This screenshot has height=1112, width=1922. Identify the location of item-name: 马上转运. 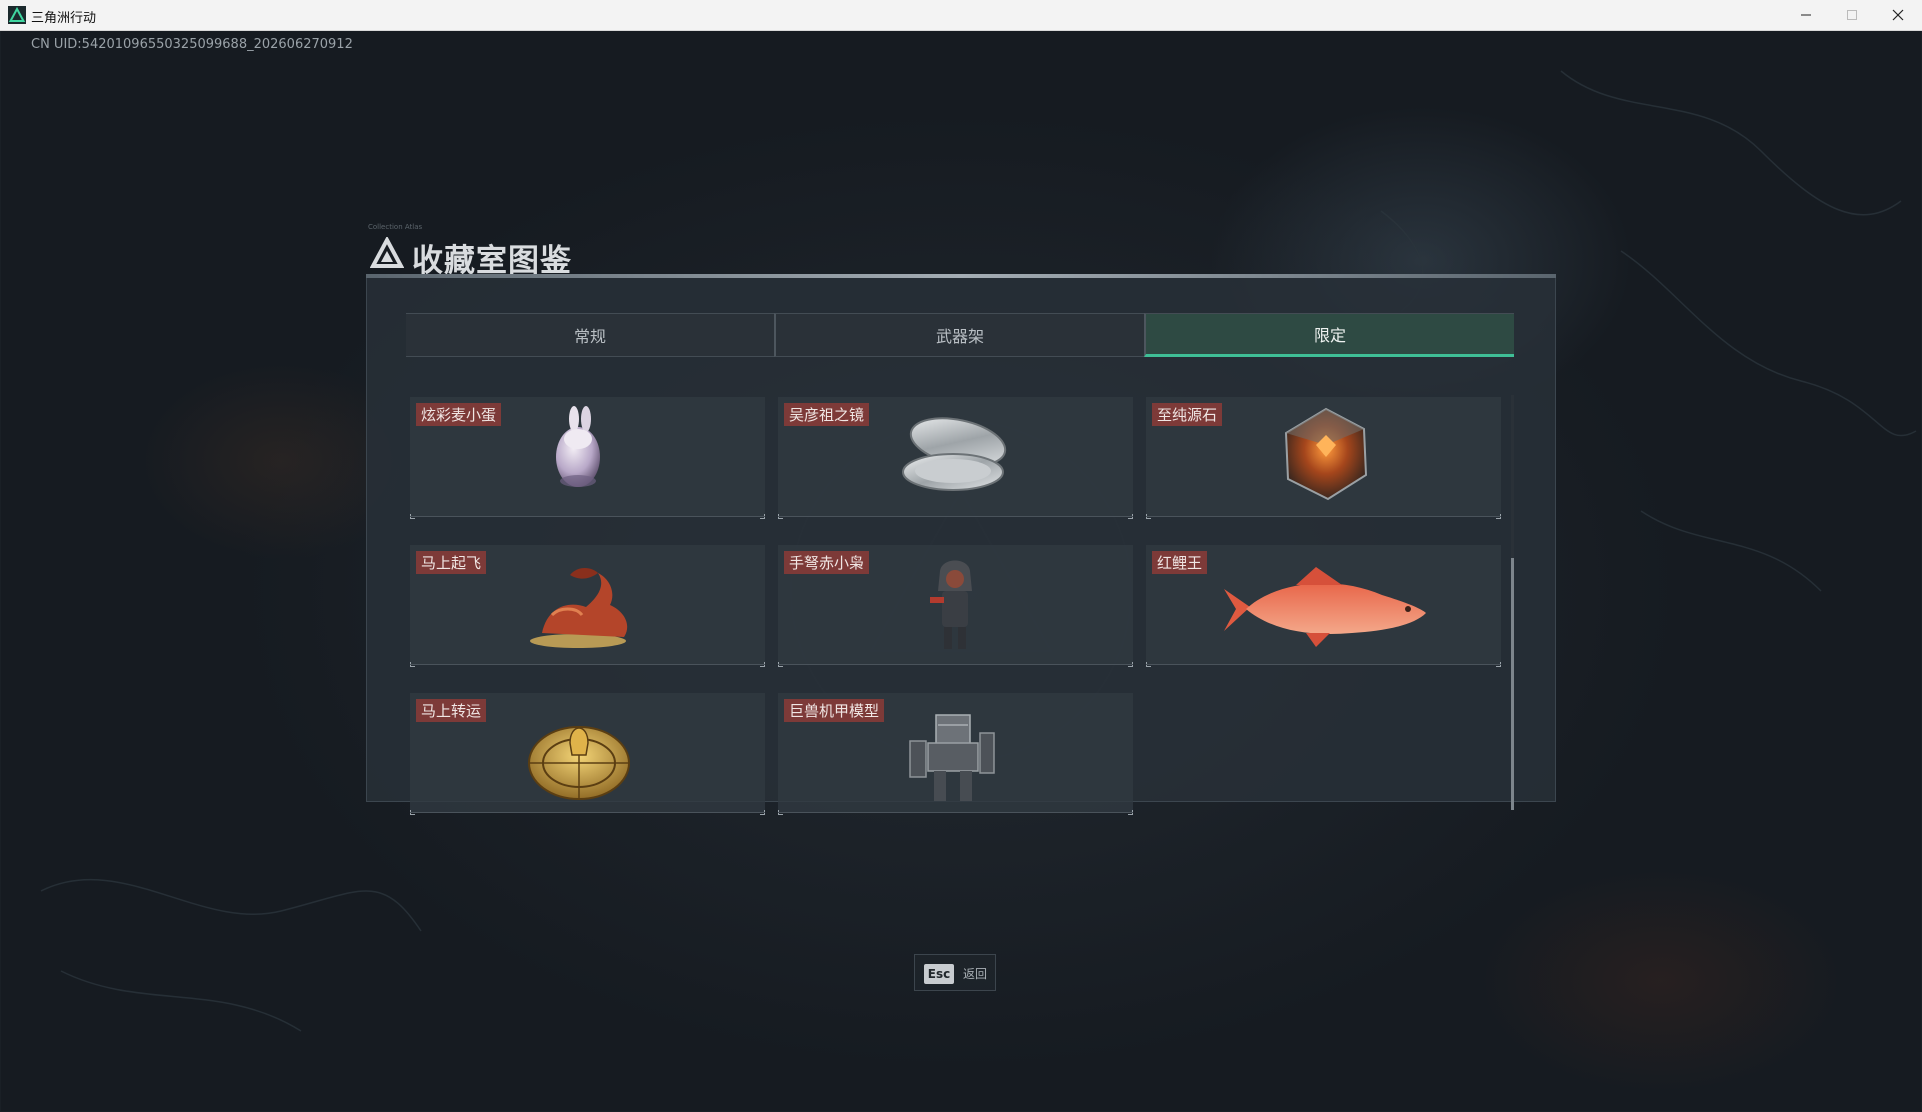
(451, 710).